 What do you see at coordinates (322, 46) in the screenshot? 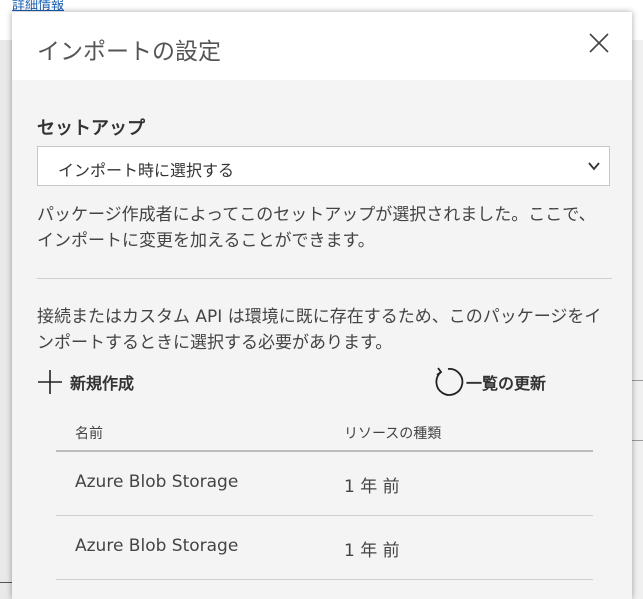
I see `dialog-header: インポートの設定` at bounding box center [322, 46].